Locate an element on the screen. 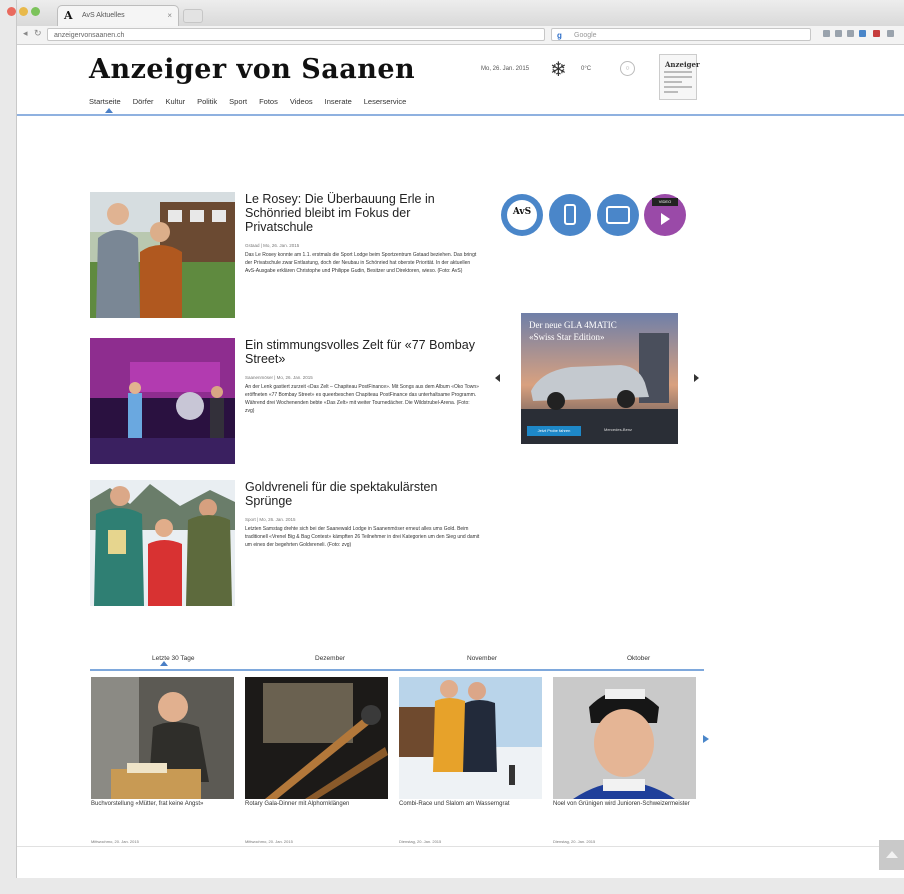 This screenshot has width=904, height=894. nav-active-indicator is located at coordinates (109, 110).